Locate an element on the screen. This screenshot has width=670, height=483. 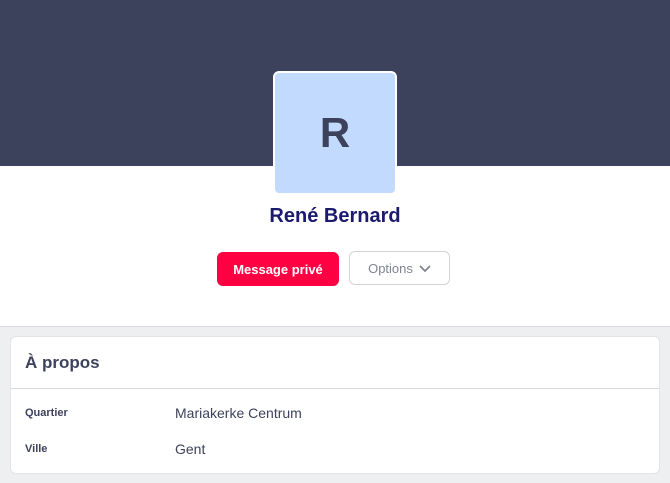
about-row-quartier: Quartier Mariakerke Centrum is located at coordinates (163, 413).